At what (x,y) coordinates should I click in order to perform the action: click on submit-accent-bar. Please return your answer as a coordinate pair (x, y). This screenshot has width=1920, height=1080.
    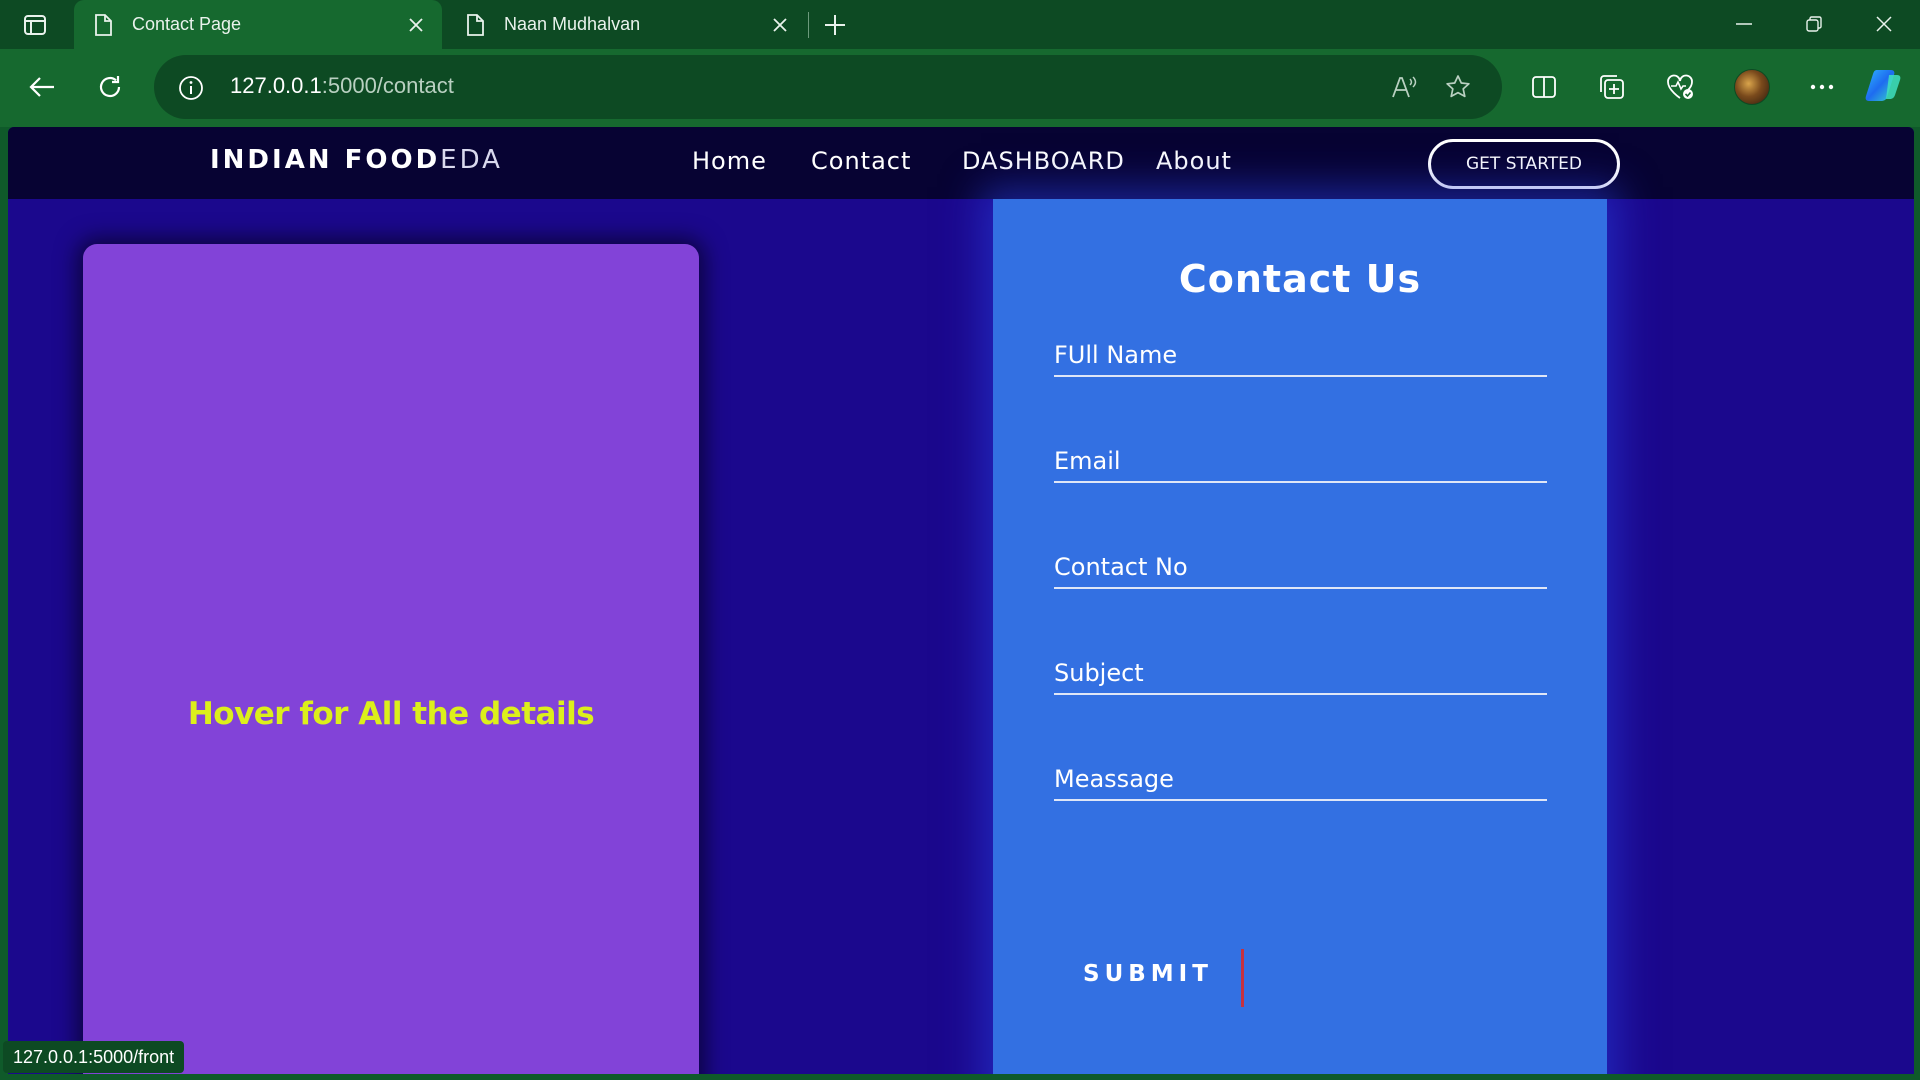
    Looking at the image, I should click on (1242, 978).